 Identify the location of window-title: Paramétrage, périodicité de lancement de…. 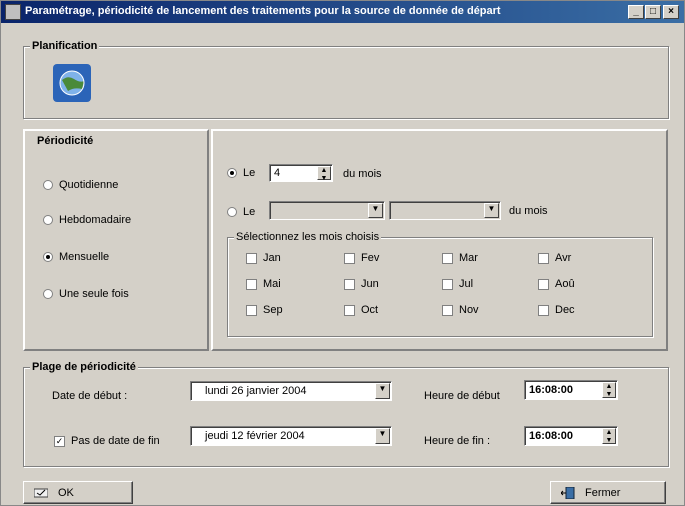
(263, 11).